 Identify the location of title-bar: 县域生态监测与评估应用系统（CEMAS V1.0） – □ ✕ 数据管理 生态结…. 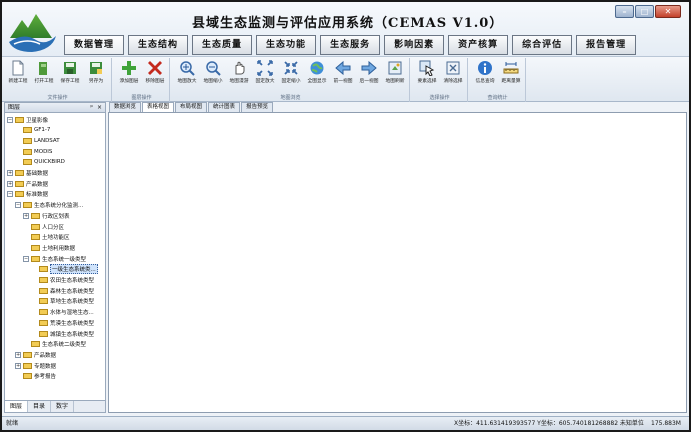
(345, 32).